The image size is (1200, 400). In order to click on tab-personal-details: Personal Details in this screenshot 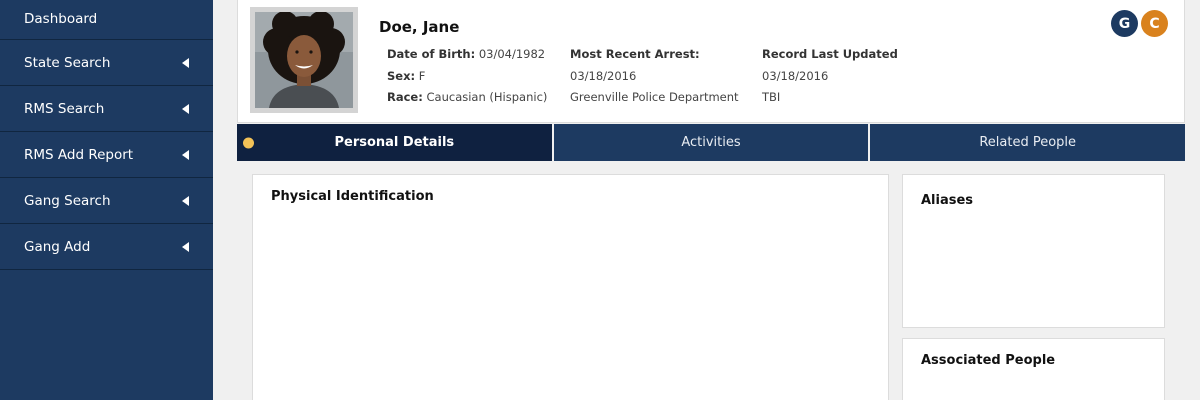, I will do `click(395, 142)`.